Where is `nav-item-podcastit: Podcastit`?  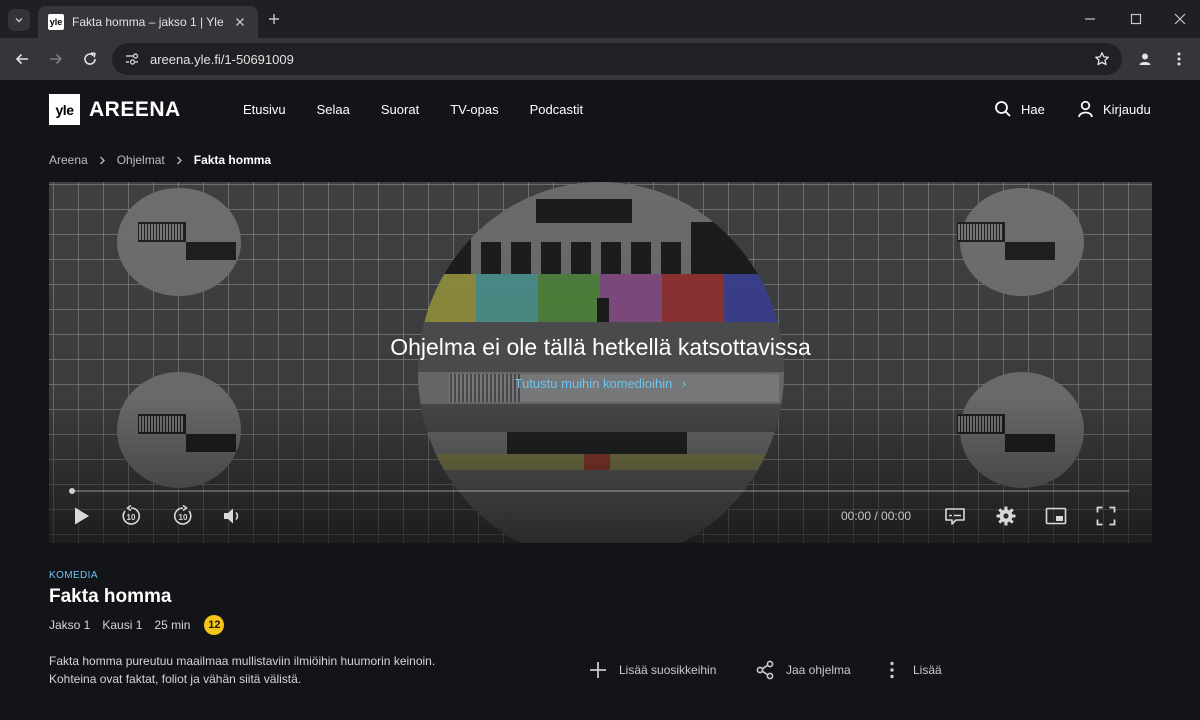
nav-item-podcastit: Podcastit is located at coordinates (556, 109).